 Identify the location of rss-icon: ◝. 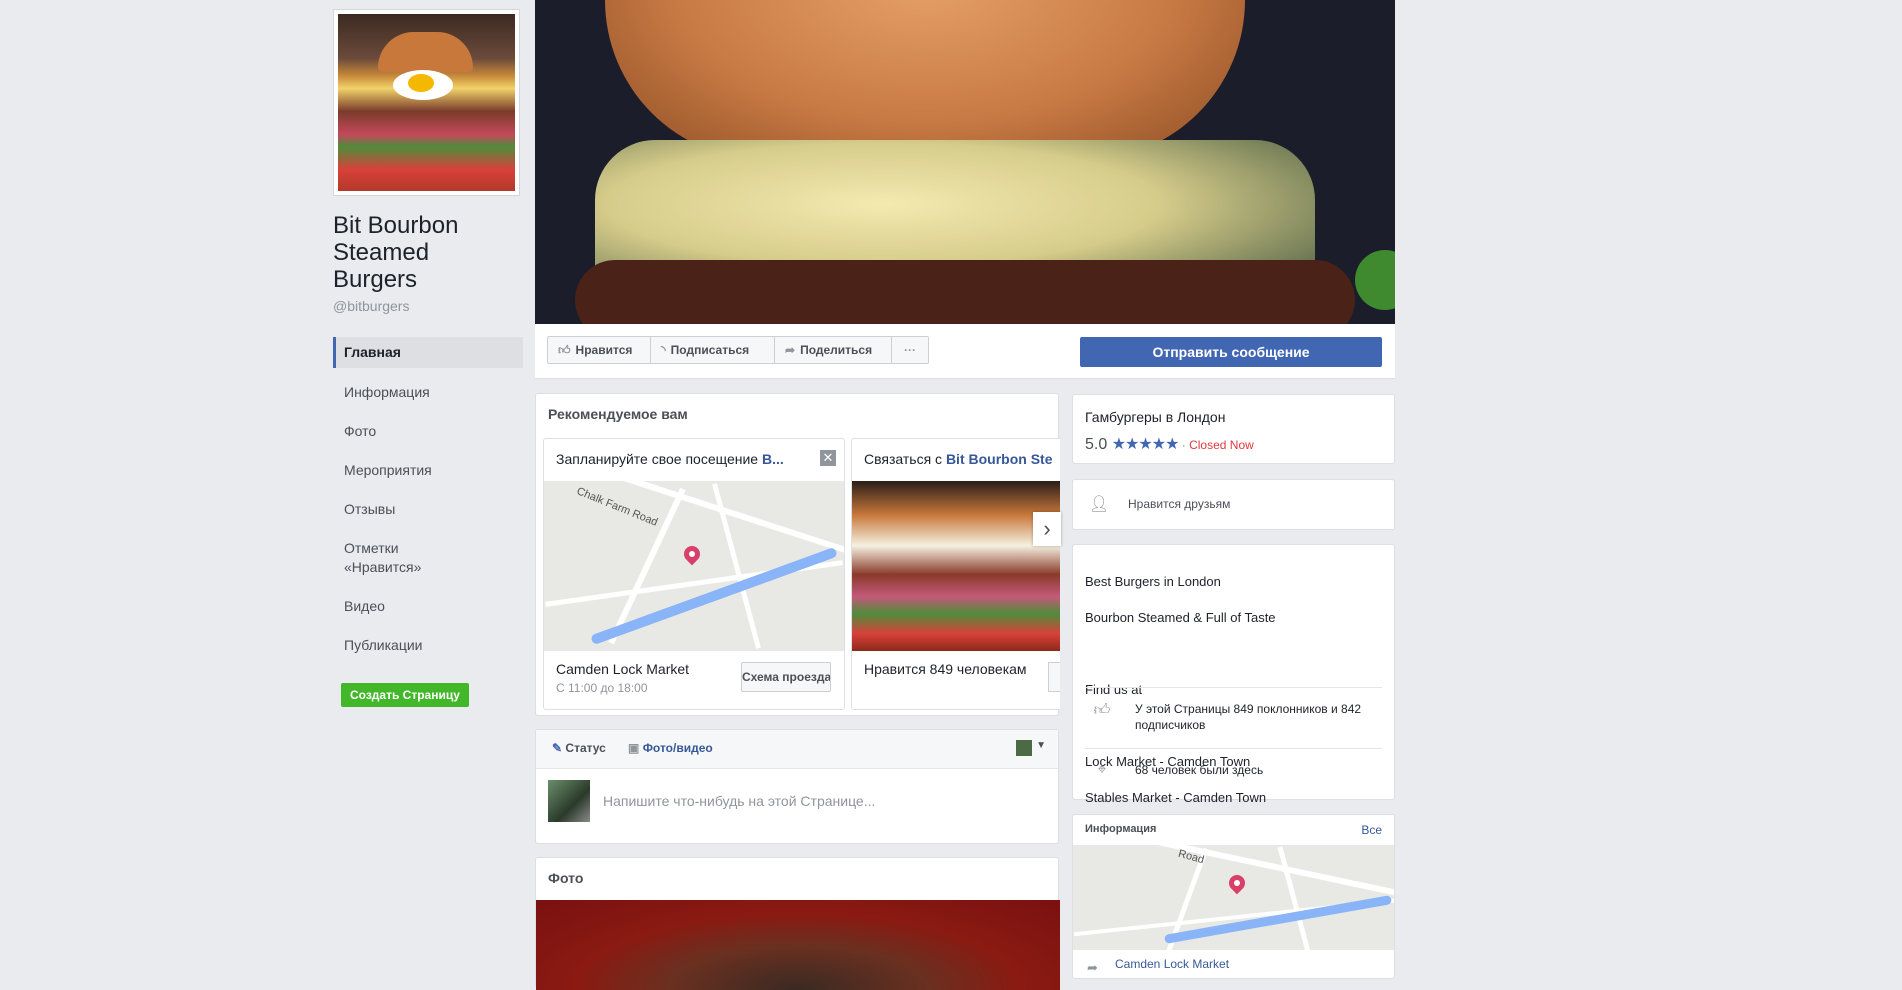
(663, 350).